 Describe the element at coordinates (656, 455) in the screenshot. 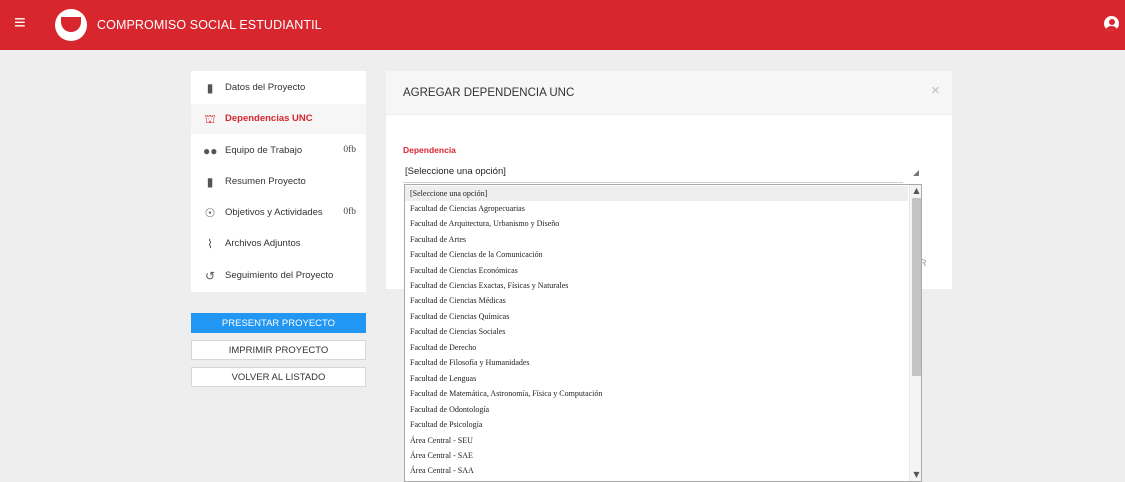

I see `option-item: Área Central - SAE` at that location.